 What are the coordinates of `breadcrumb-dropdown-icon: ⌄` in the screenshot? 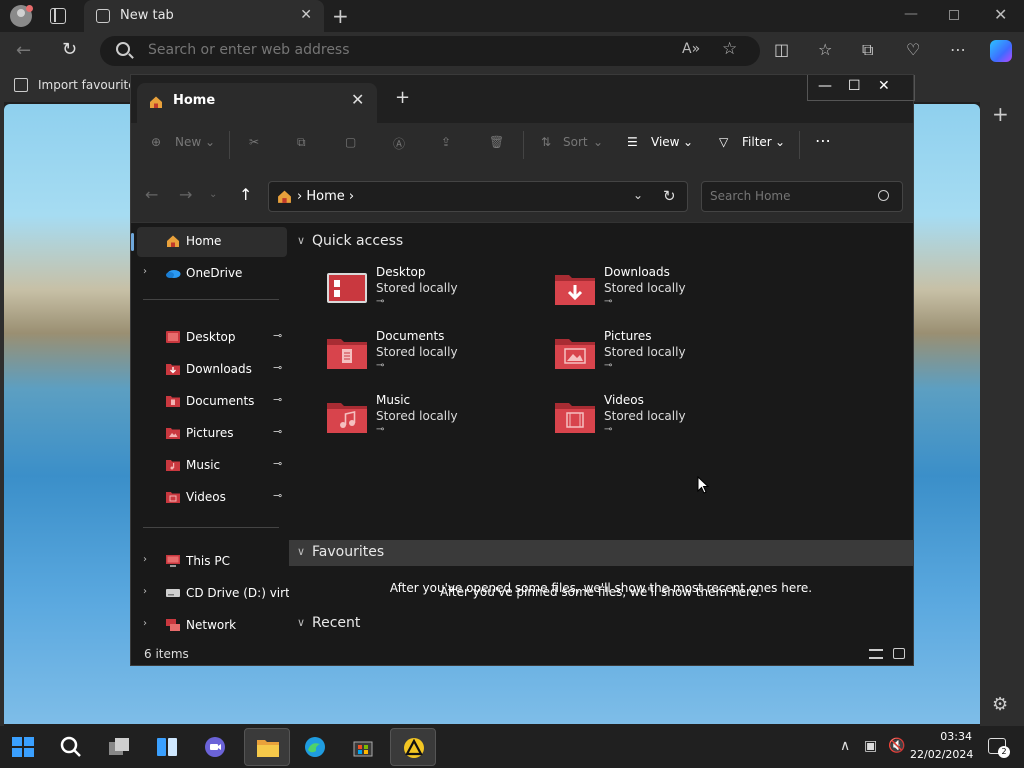 It's located at (638, 195).